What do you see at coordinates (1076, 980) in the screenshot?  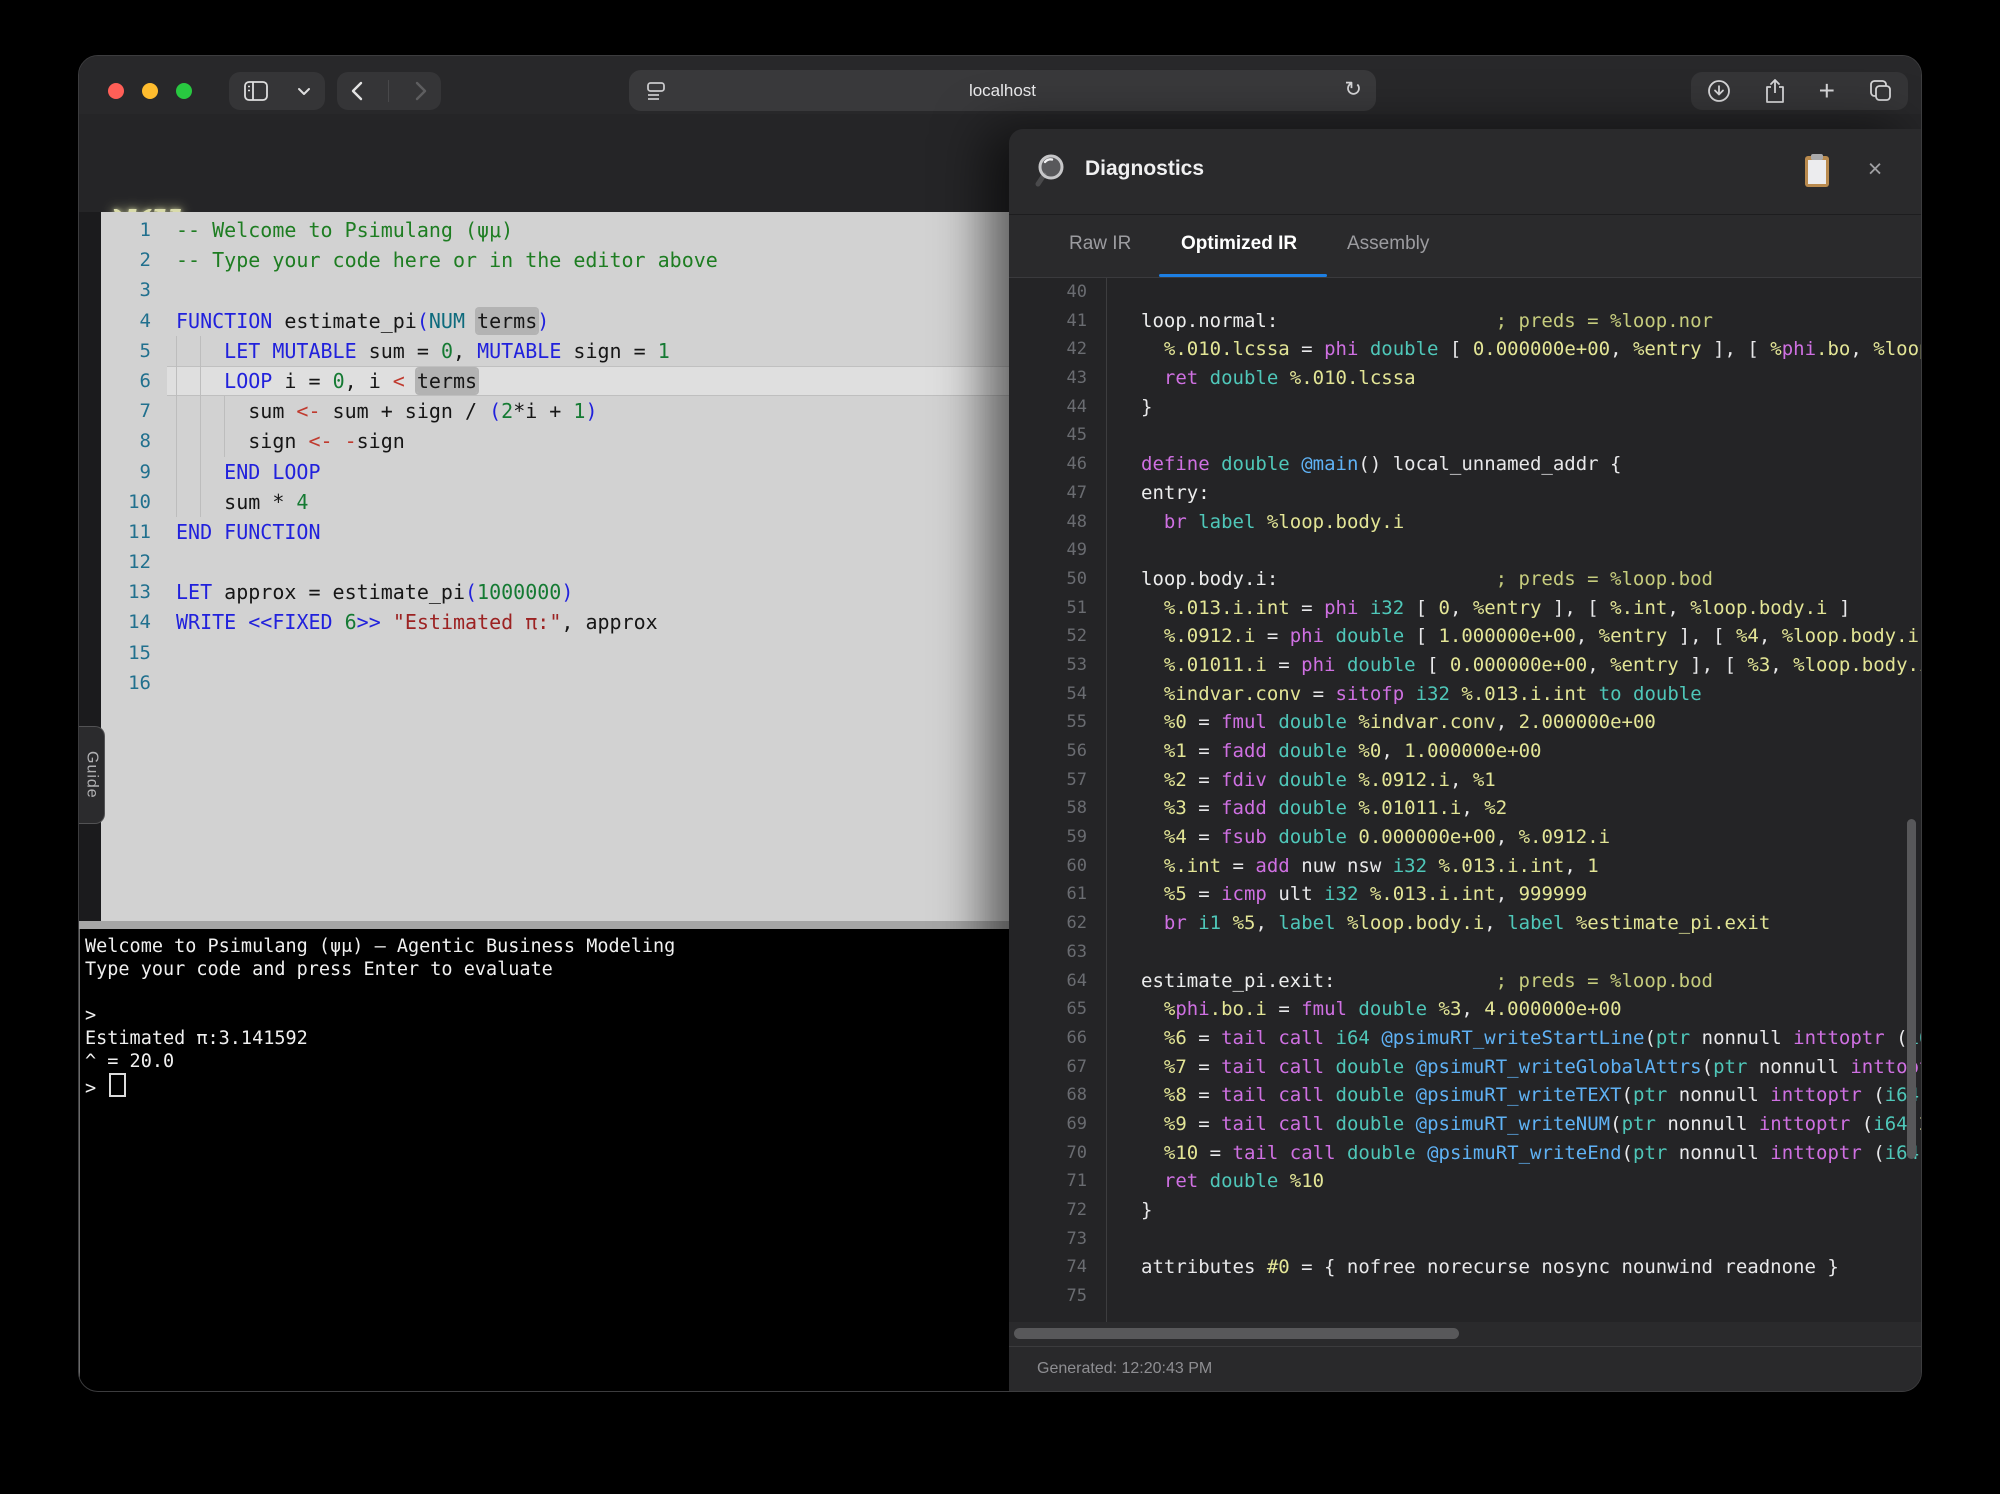 I see `line-number: 64` at bounding box center [1076, 980].